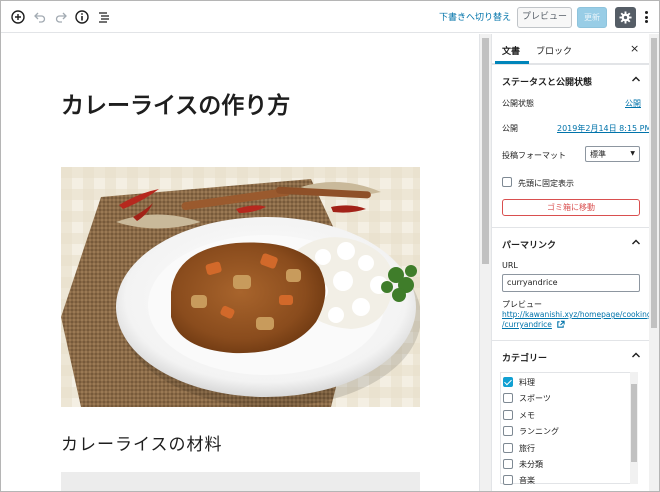  I want to click on editor-scrollbar, so click(485, 262).